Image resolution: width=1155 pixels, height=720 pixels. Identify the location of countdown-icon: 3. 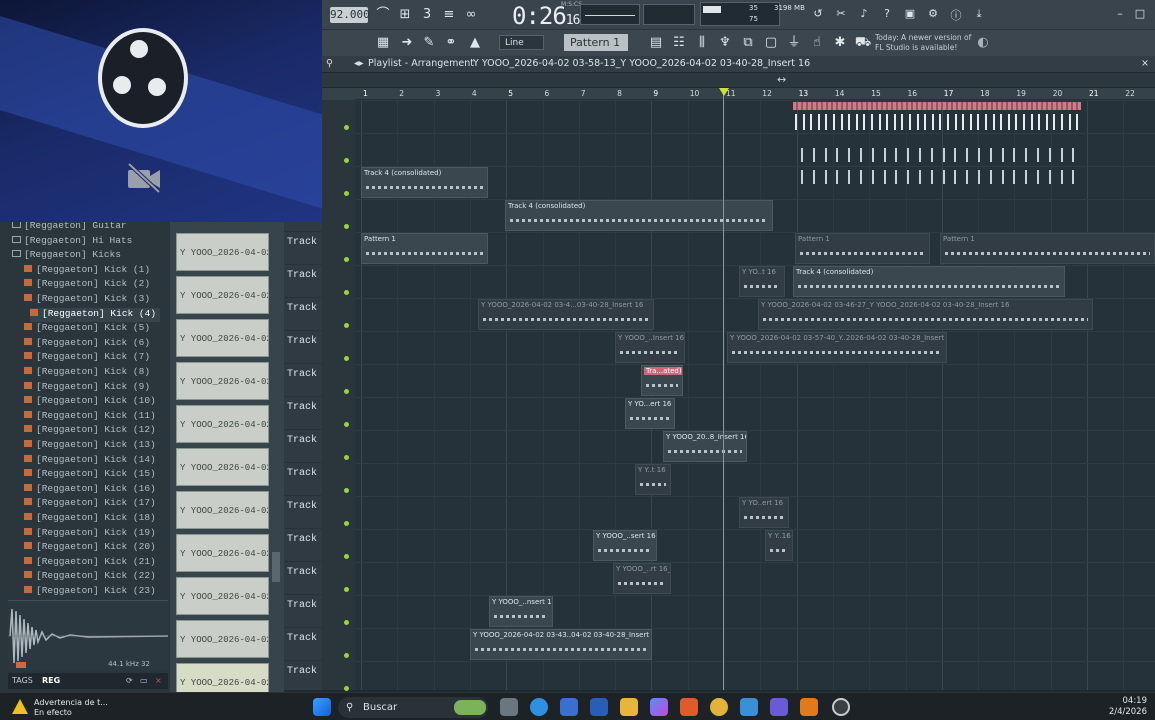
(427, 15).